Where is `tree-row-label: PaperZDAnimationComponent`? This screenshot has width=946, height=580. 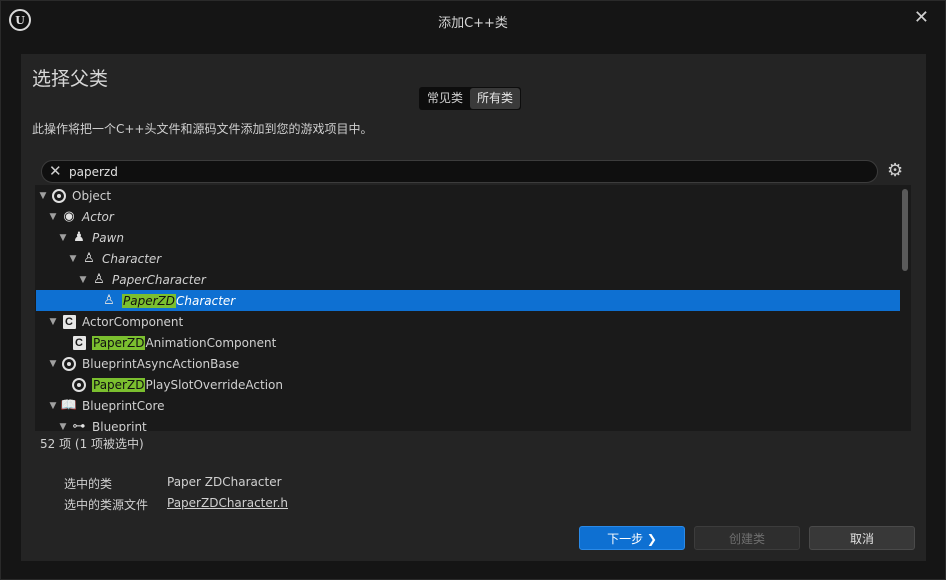 tree-row-label: PaperZDAnimationComponent is located at coordinates (184, 342).